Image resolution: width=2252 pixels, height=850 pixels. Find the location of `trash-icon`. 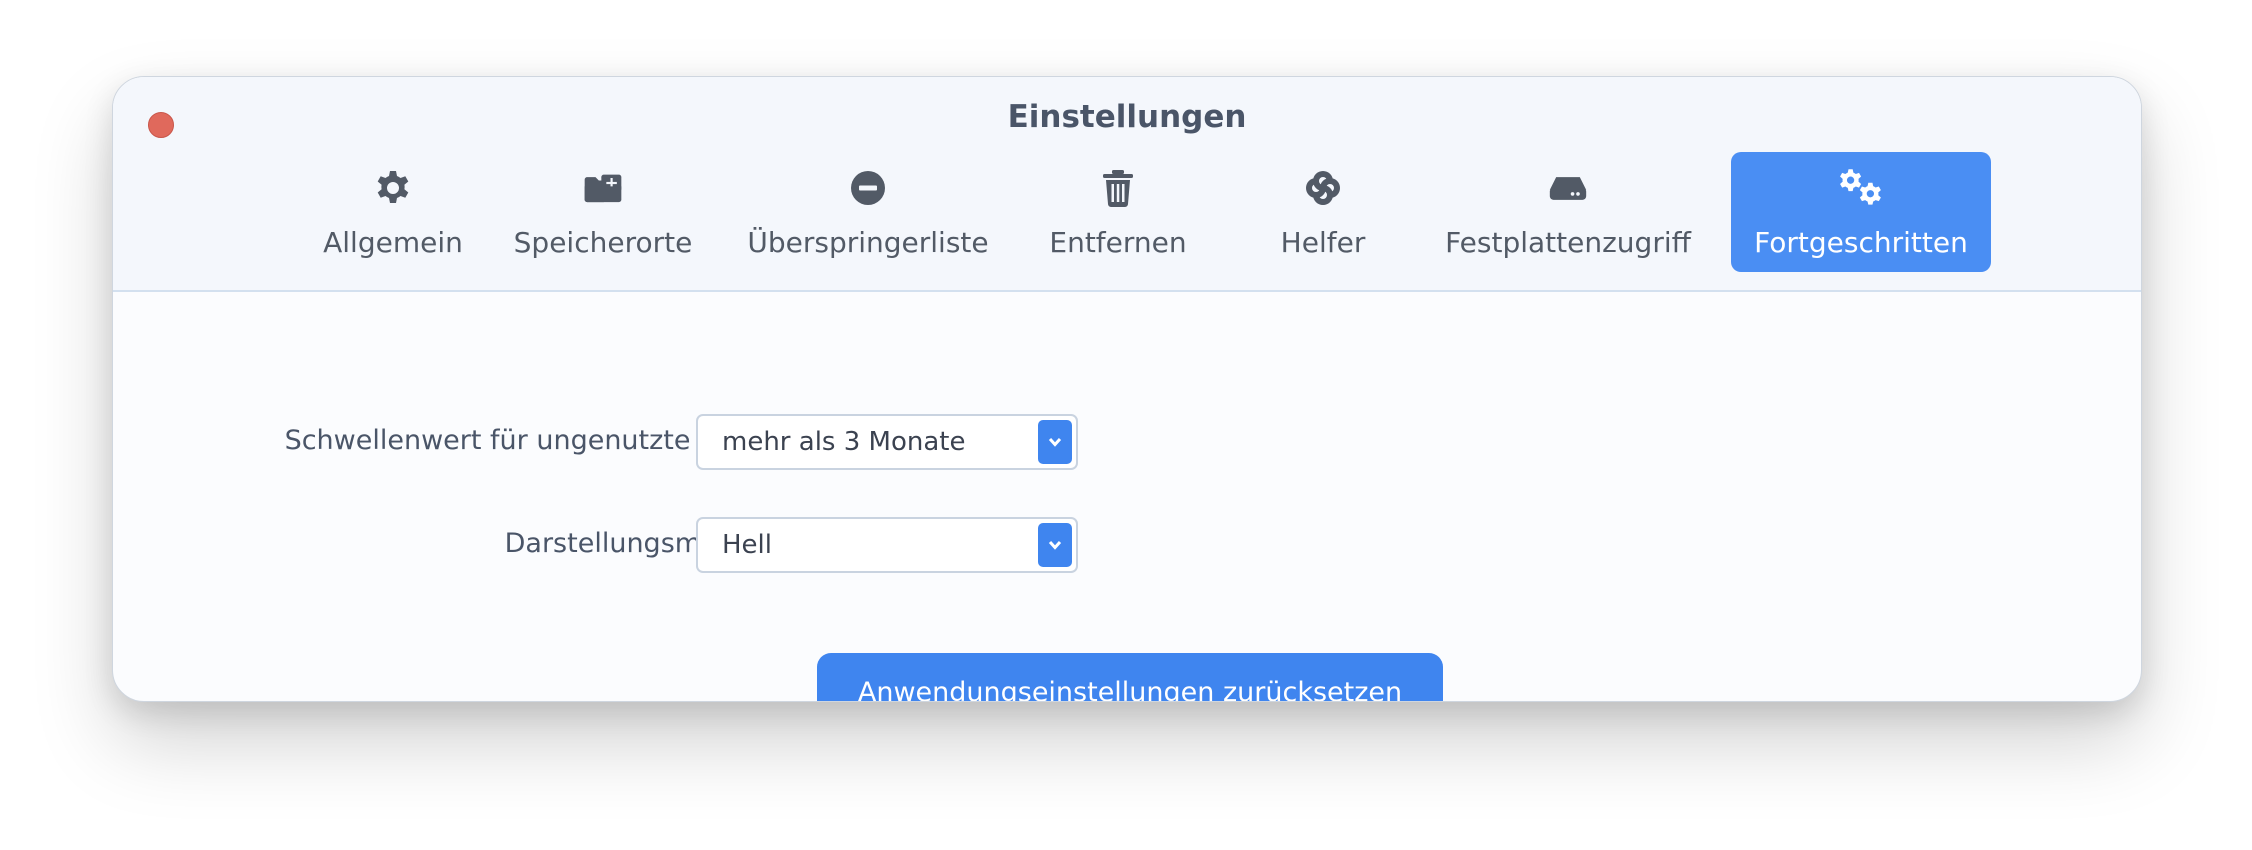

trash-icon is located at coordinates (1118, 188).